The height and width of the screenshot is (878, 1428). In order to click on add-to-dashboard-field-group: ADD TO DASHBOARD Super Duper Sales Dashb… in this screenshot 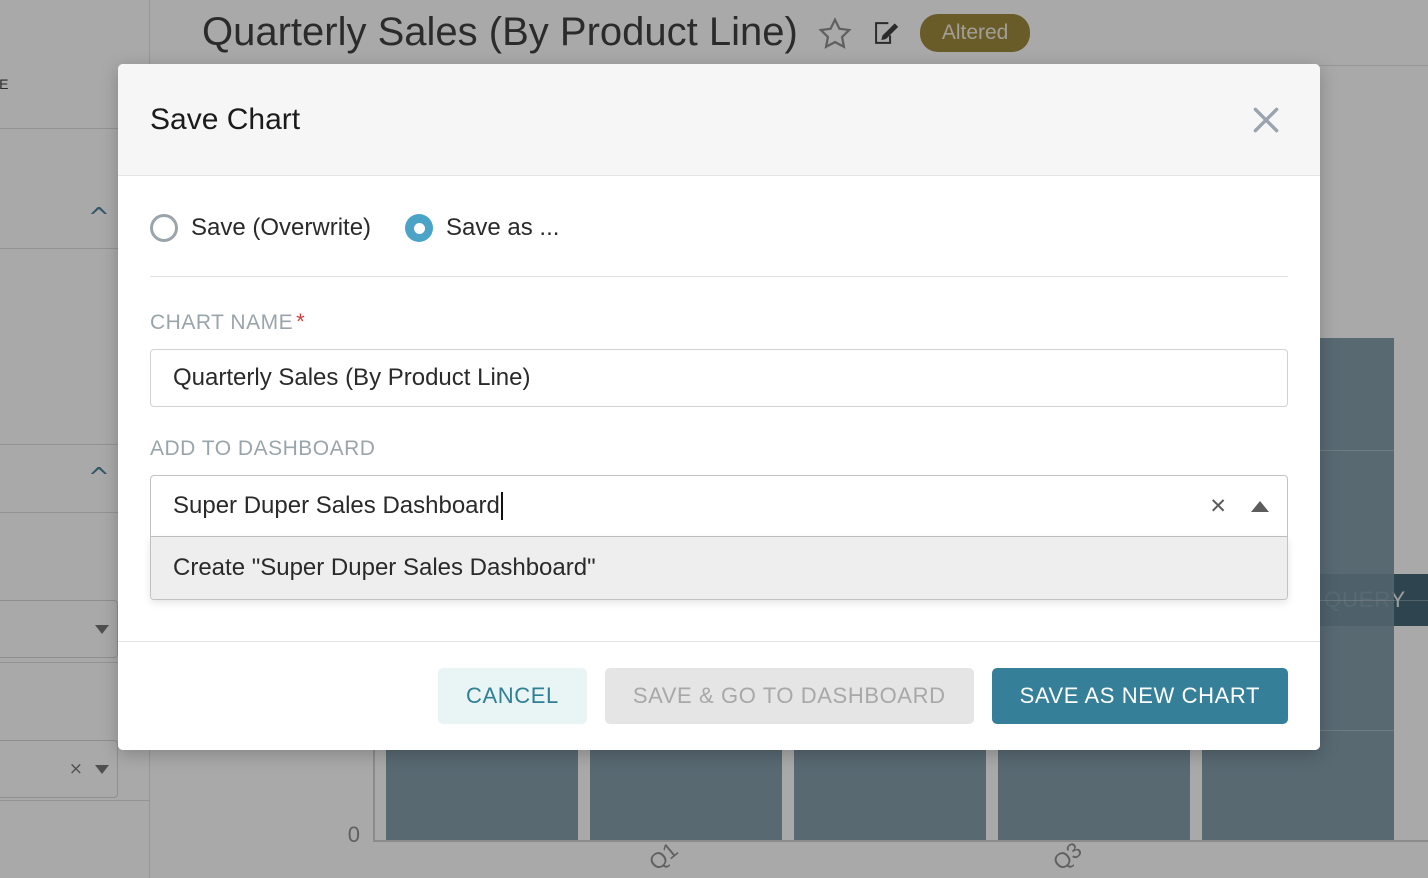, I will do `click(719, 518)`.